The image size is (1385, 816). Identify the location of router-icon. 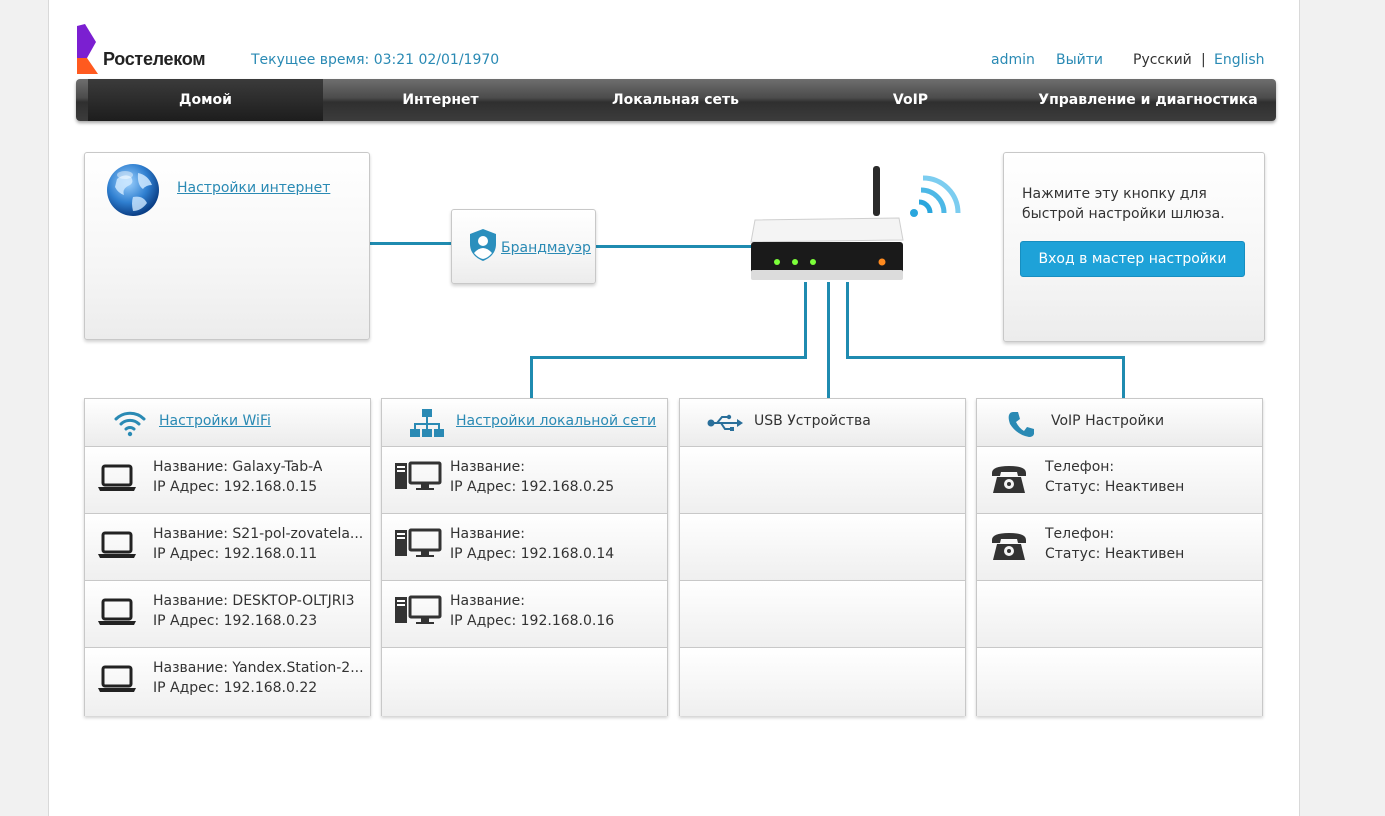
(856, 224).